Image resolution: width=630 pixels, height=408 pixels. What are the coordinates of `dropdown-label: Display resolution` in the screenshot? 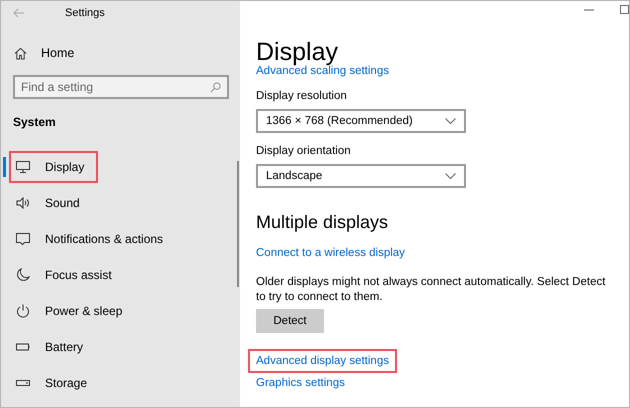 It's located at (302, 96).